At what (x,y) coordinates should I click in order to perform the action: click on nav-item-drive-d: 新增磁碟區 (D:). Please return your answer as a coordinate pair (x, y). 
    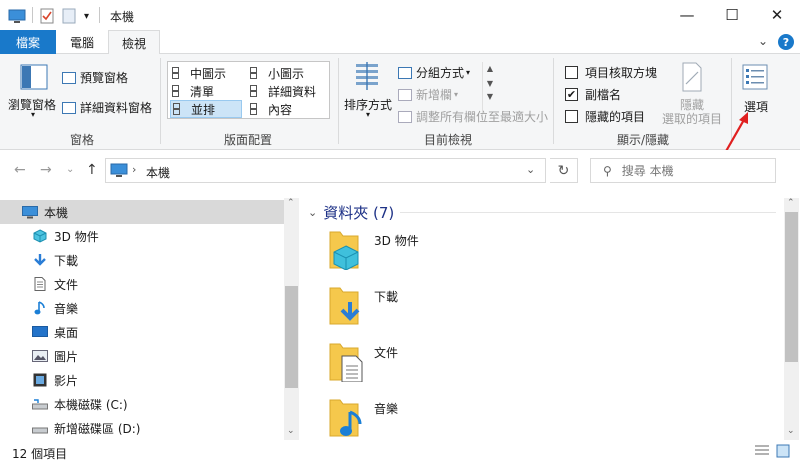
    Looking at the image, I should click on (142, 428).